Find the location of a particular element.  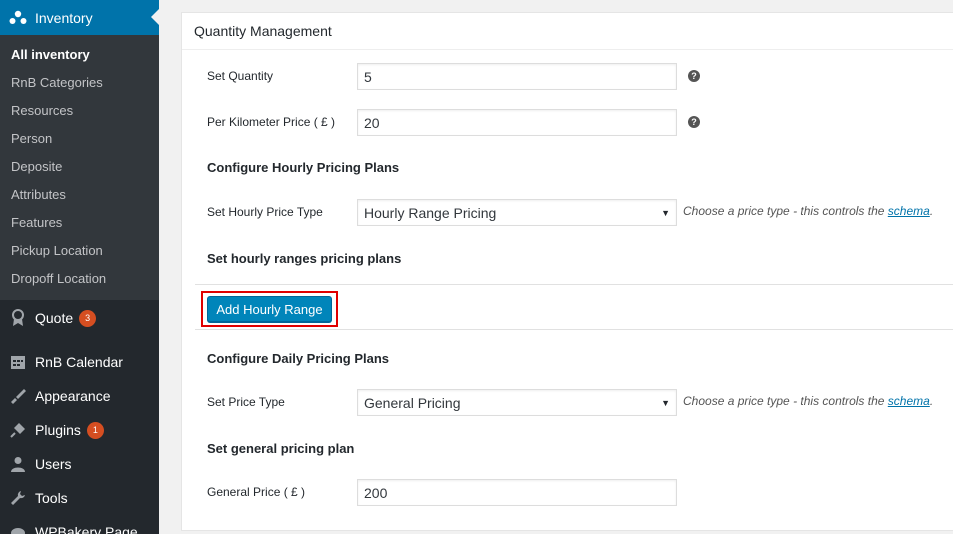

menu-tools: Tools is located at coordinates (79, 498).